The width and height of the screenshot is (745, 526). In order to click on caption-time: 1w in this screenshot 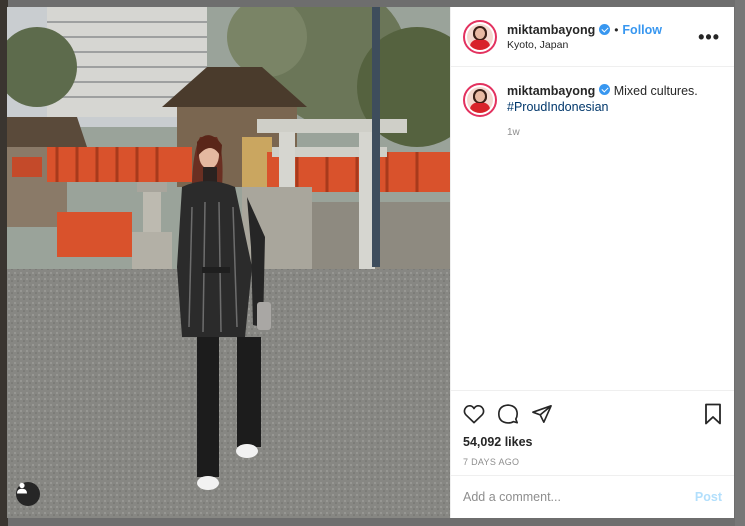, I will do `click(513, 132)`.